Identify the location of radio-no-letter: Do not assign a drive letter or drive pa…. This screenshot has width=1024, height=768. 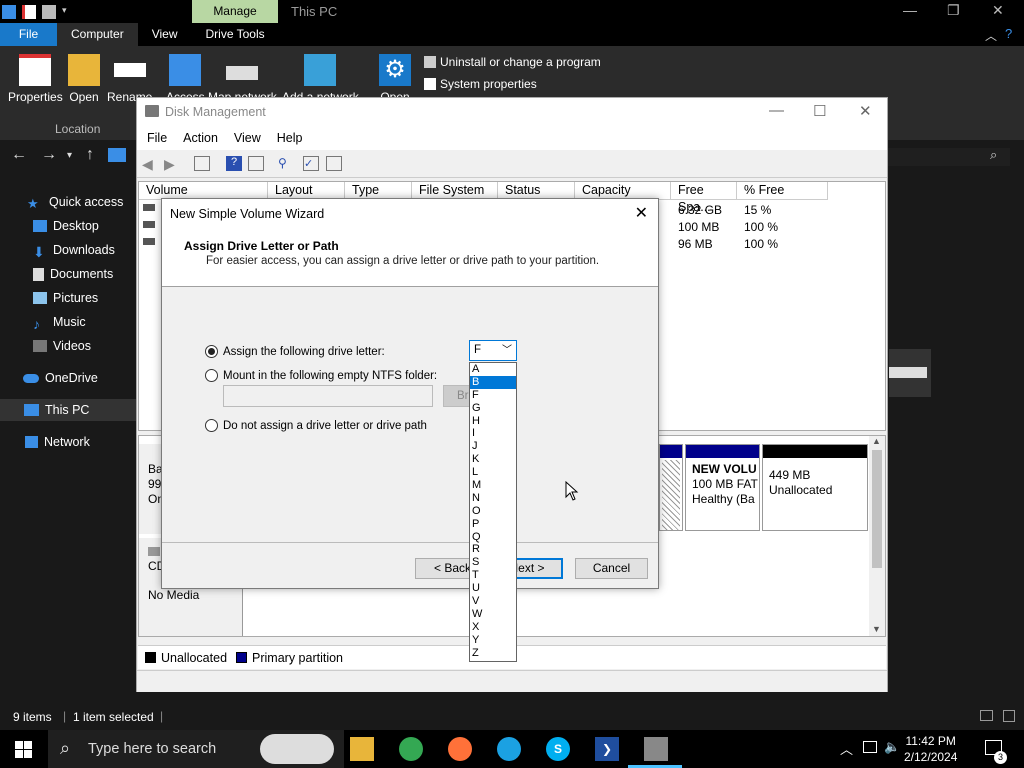
(316, 425).